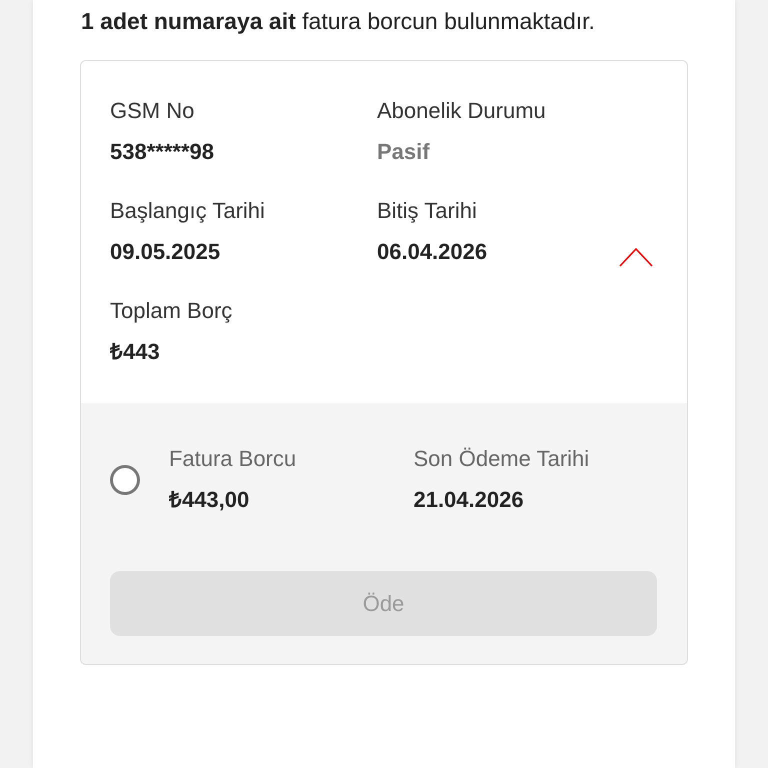 This screenshot has width=768, height=768. I want to click on field-label: Abonelik Durumu, so click(462, 111).